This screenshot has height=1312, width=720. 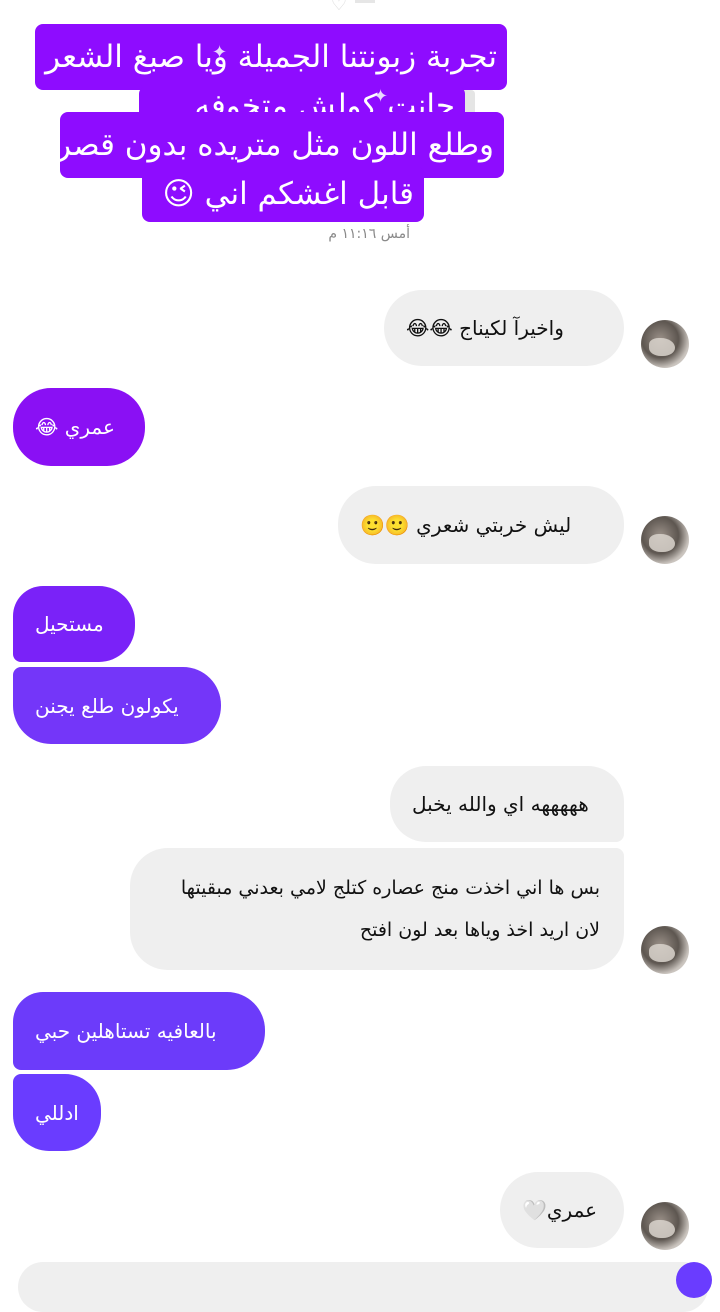 I want to click on message-bubble-incoming: هههههه اي والله يخبل, so click(x=507, y=804).